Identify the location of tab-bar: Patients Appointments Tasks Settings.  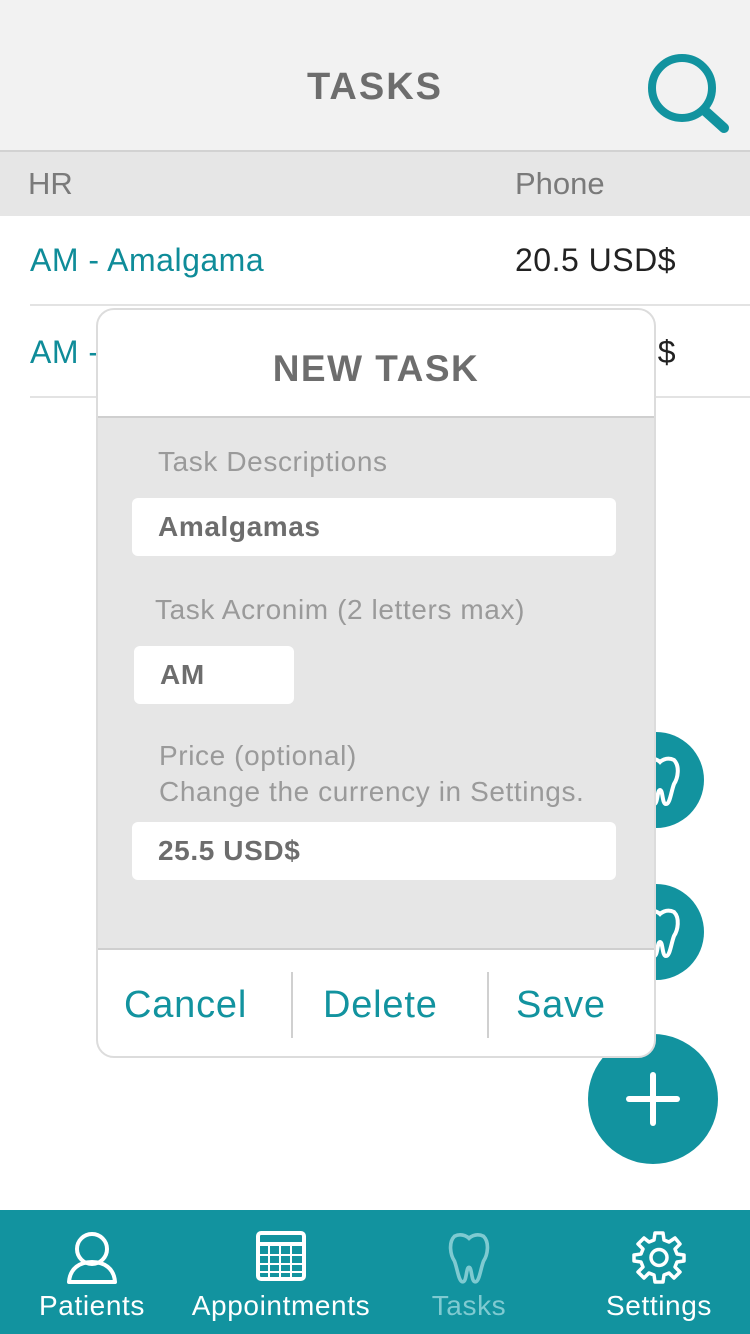
(375, 1272).